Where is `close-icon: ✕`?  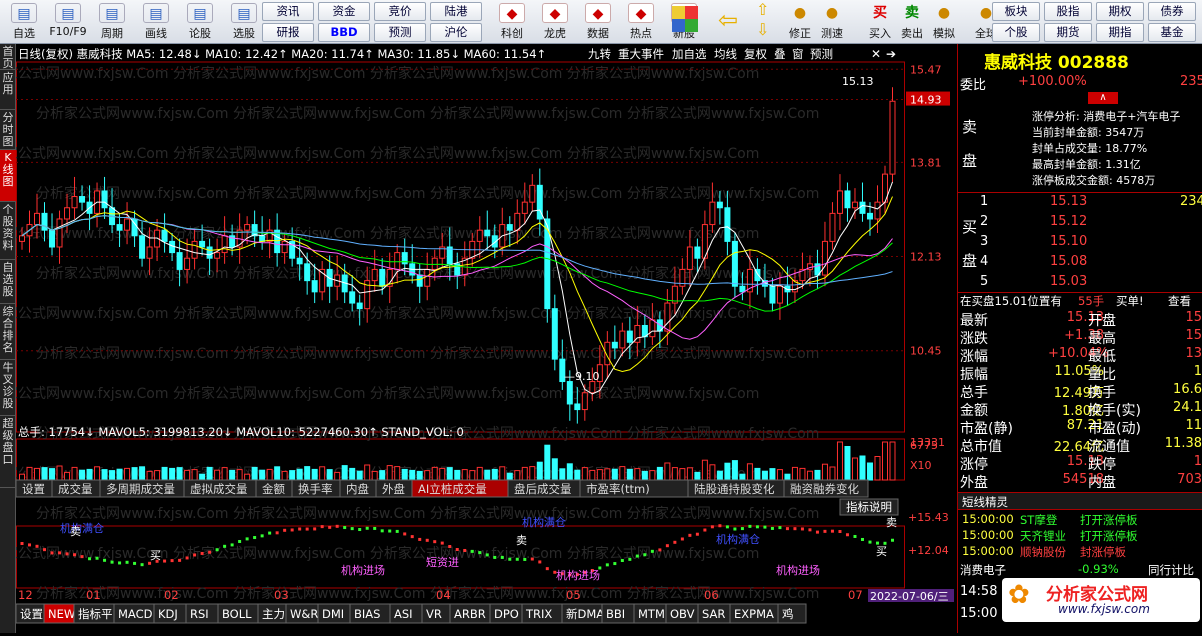
close-icon: ✕ is located at coordinates (876, 54).